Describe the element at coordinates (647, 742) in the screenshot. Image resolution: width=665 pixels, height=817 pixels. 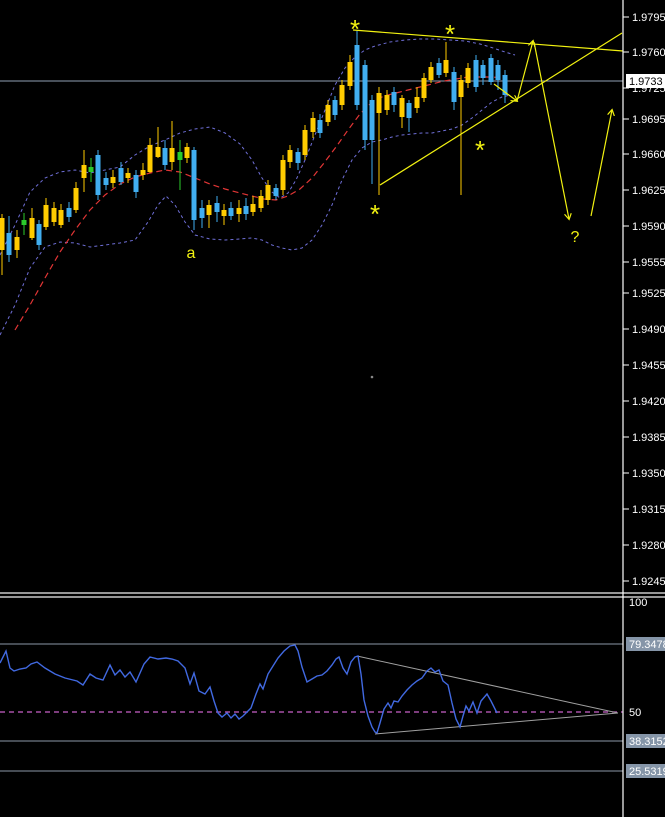
I see `oscillator-level-label: 38.3152` at that location.